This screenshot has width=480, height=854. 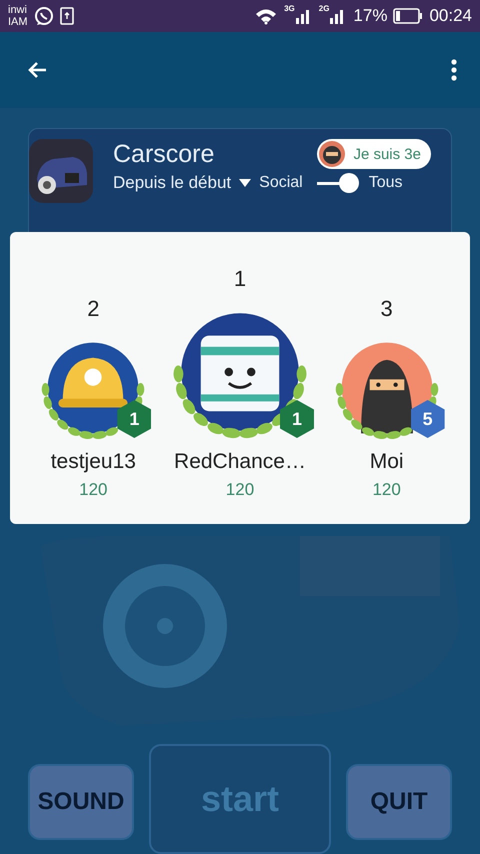 What do you see at coordinates (324, 8) in the screenshot?
I see `network-type: 2G` at bounding box center [324, 8].